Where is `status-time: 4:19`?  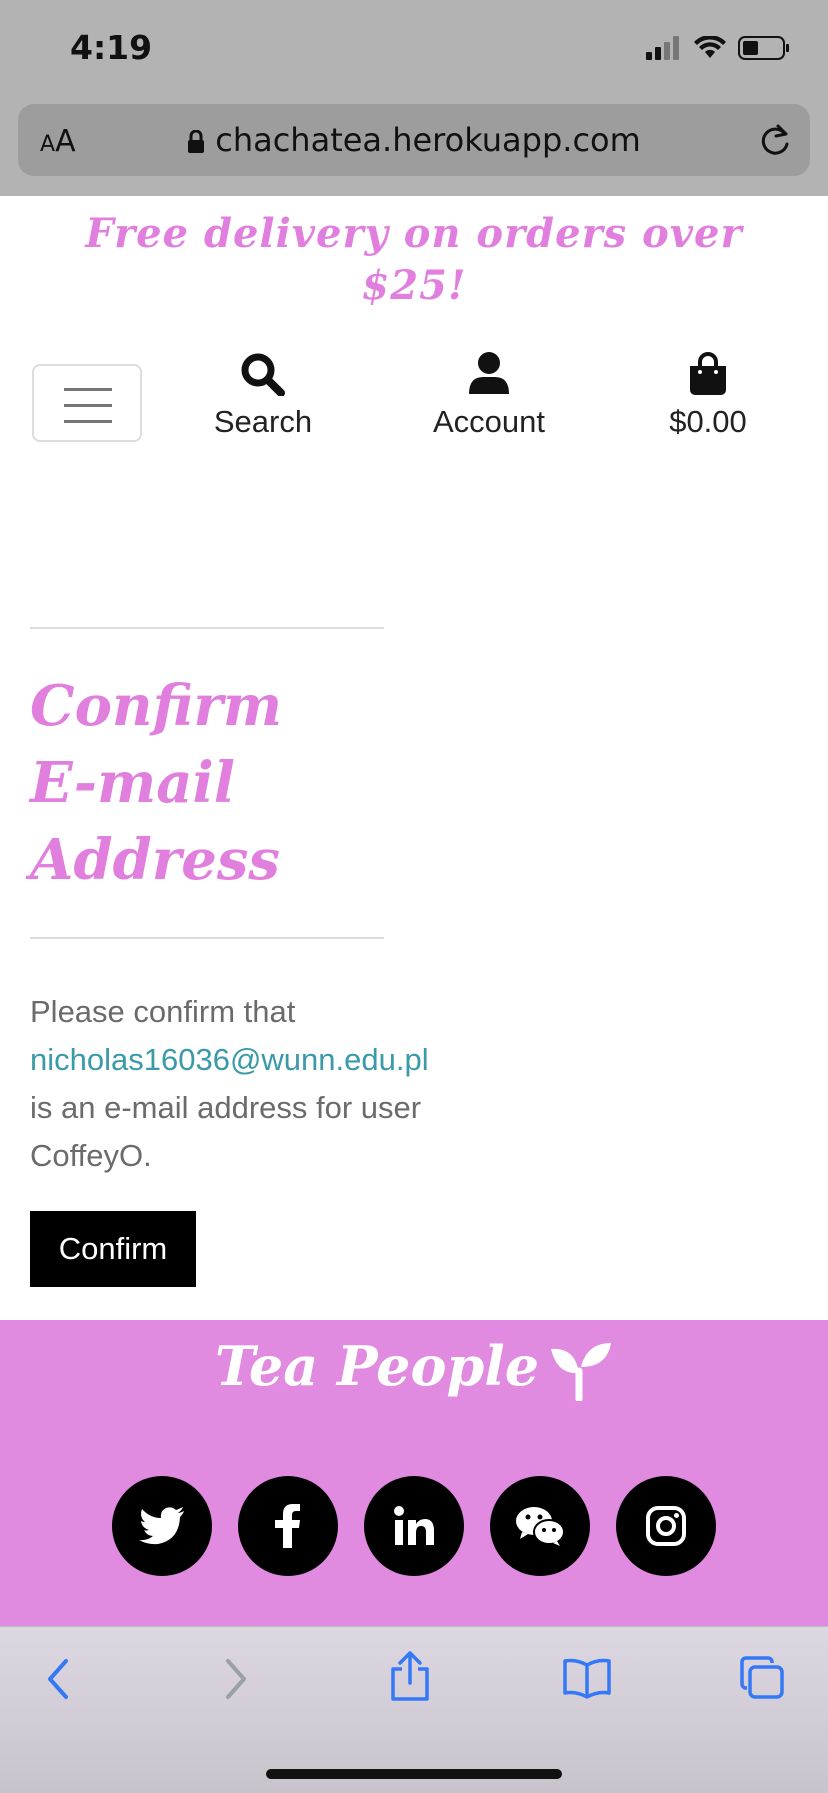
status-time: 4:19 is located at coordinates (111, 47).